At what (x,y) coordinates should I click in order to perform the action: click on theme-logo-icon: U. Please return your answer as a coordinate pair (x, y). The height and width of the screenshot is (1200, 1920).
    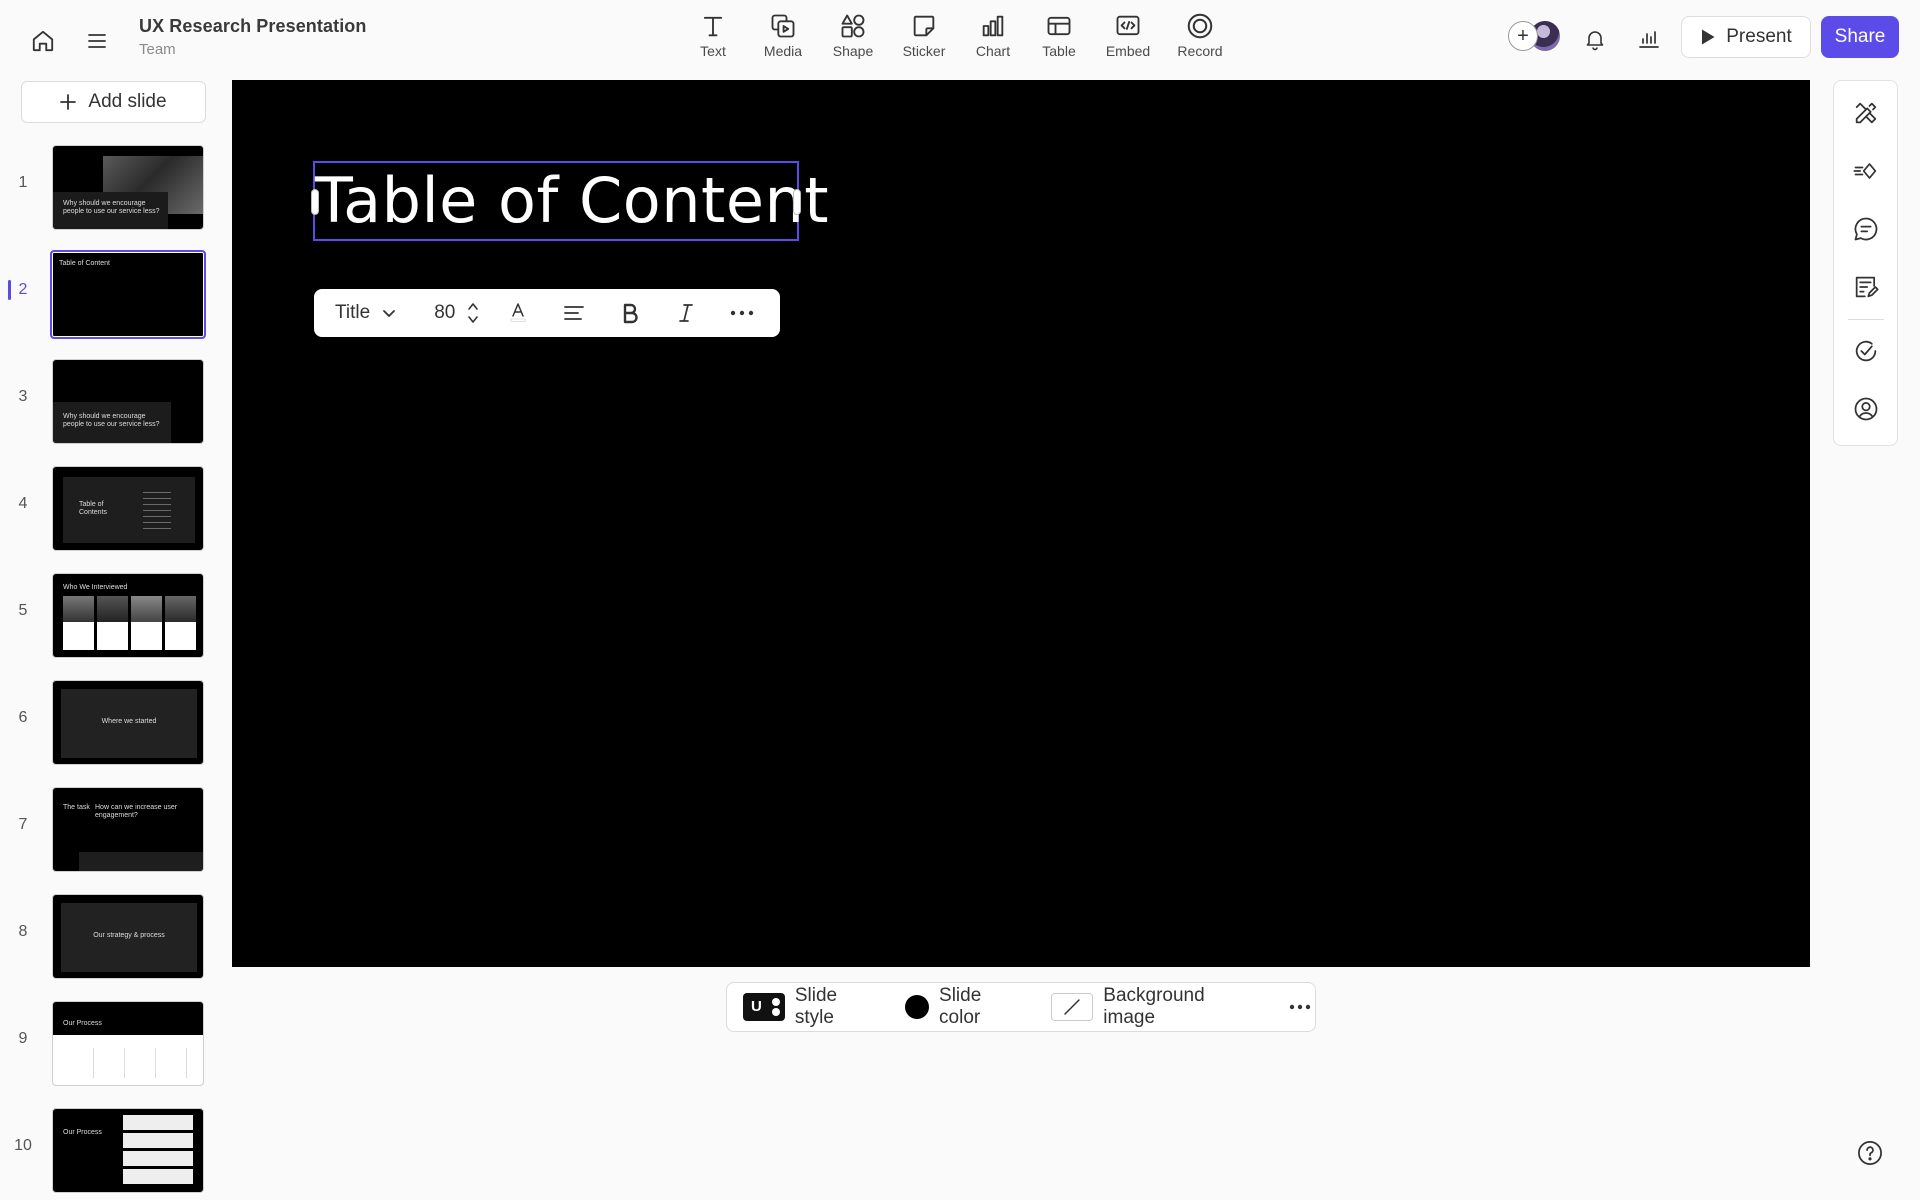
    Looking at the image, I should click on (764, 1007).